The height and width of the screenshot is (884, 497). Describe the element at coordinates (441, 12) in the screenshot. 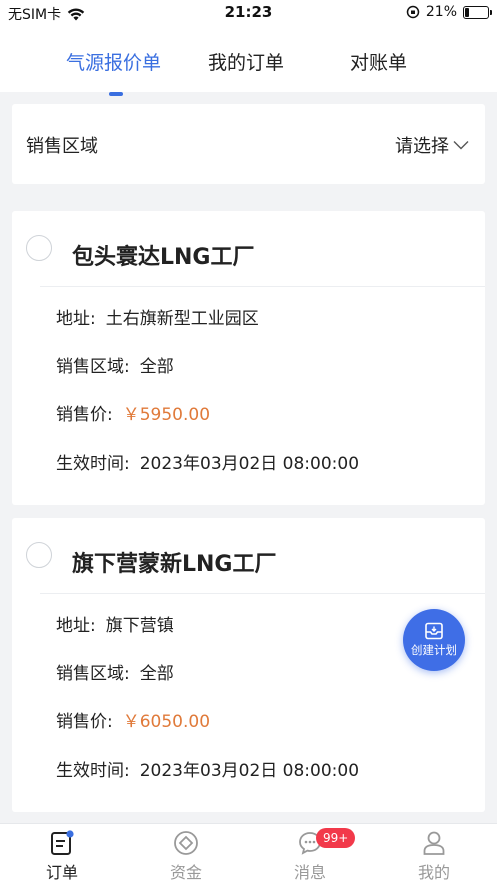

I see `battery-percent: 21%` at that location.